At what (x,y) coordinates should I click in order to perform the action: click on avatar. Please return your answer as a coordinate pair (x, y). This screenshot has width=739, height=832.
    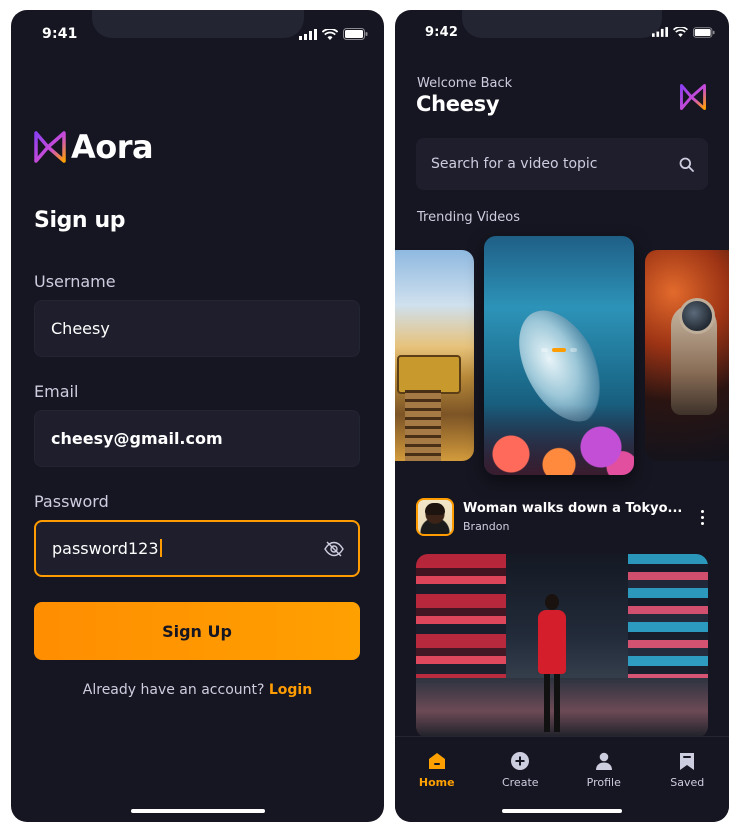
    Looking at the image, I should click on (435, 517).